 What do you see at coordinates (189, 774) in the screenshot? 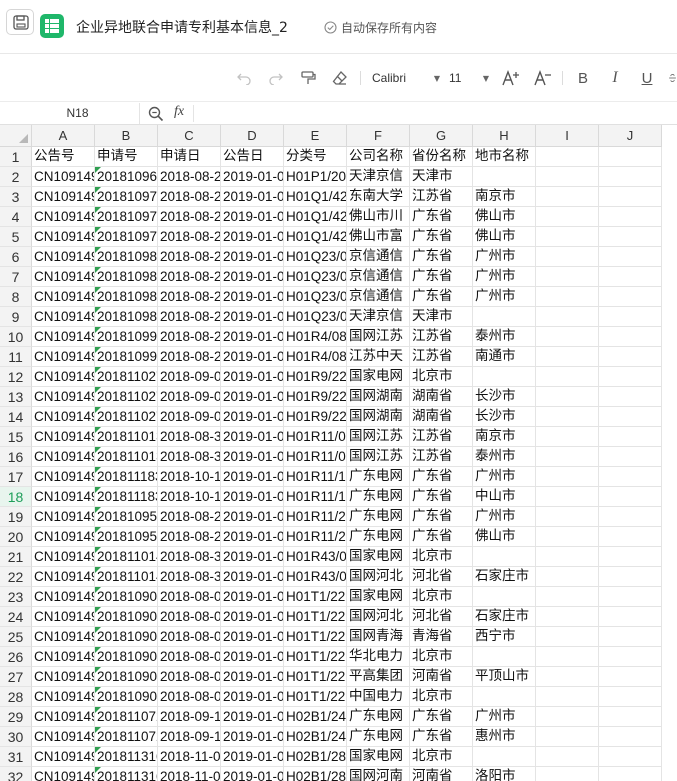
I see `cell: 2018-11-0` at bounding box center [189, 774].